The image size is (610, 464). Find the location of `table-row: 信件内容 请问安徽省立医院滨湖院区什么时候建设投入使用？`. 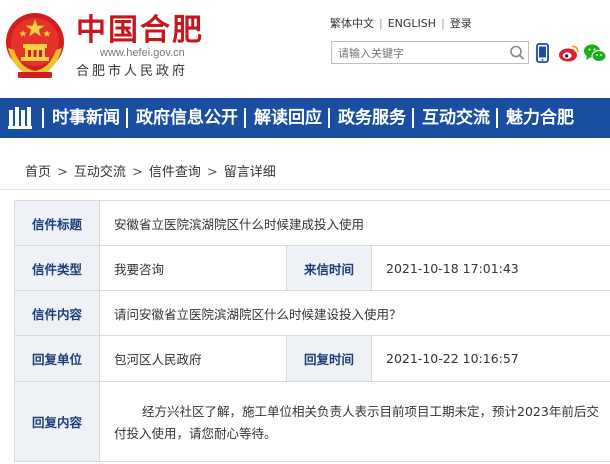

table-row: 信件内容 请问安徽省立医院滨湖院区什么时候建设投入使用？ is located at coordinates (312, 313).